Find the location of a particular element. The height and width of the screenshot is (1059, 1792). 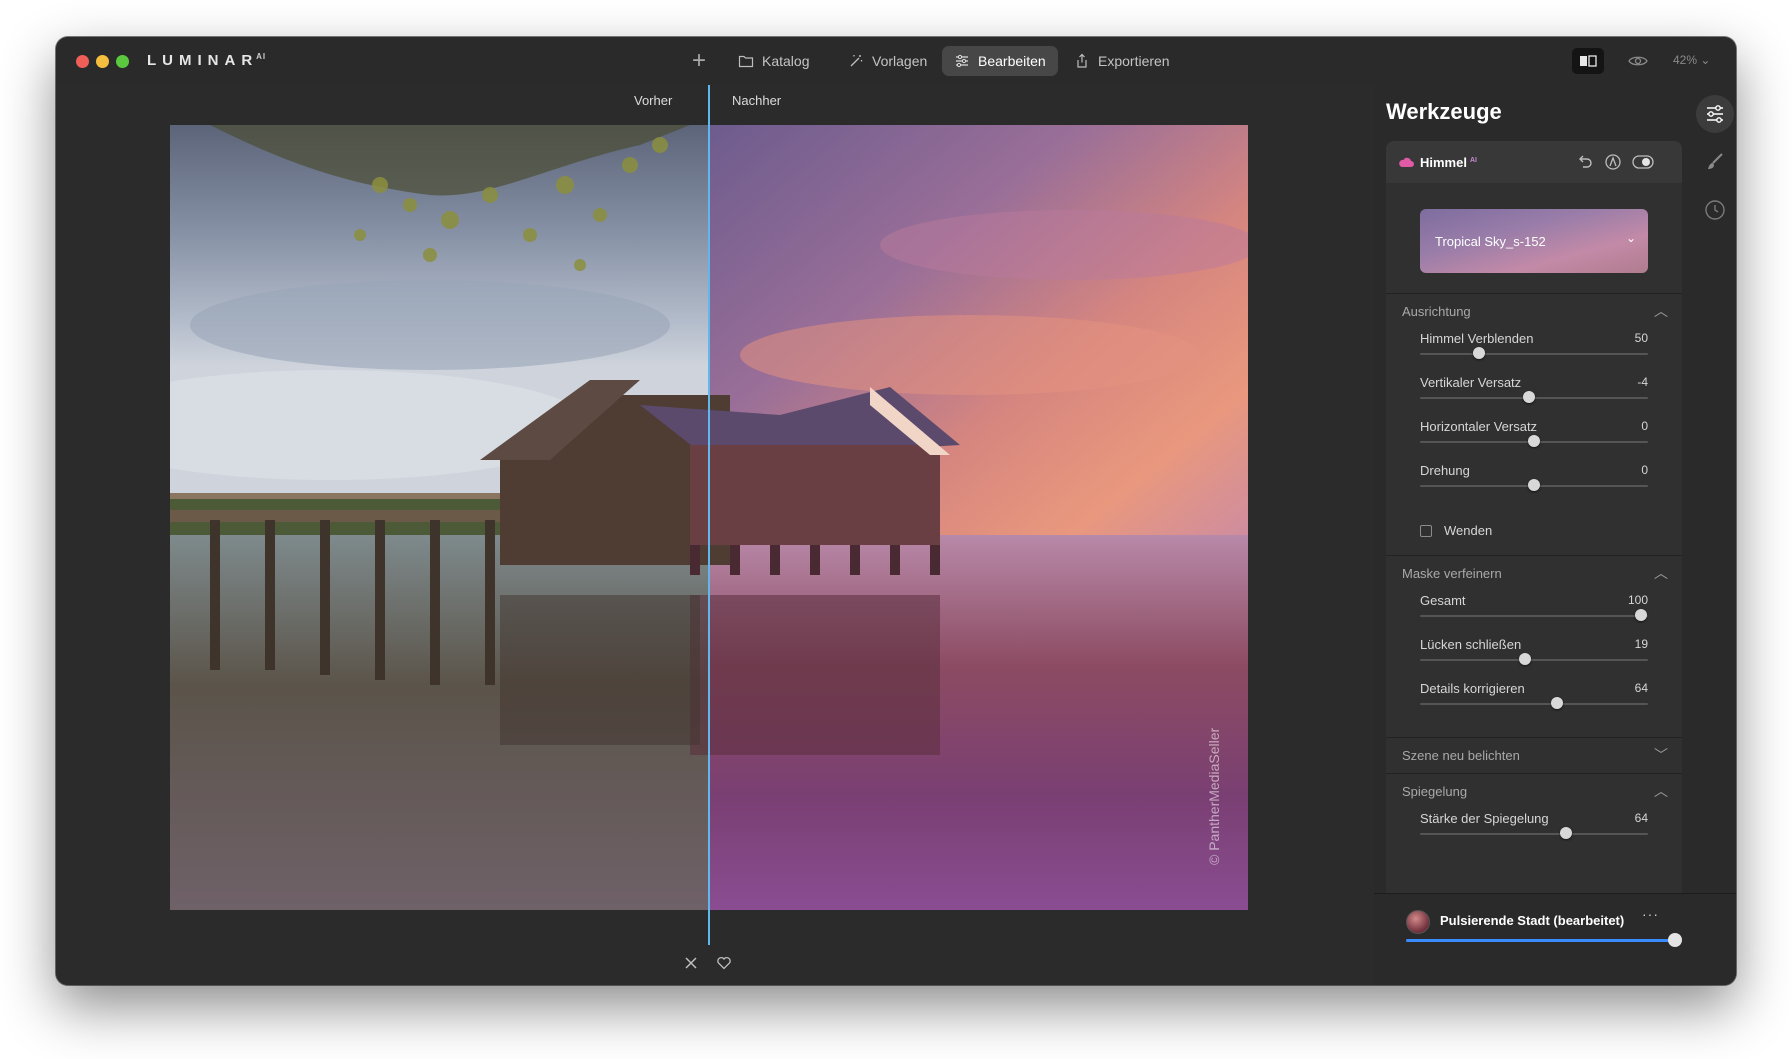

sky-preset-name: Tropical Sky_s-152 is located at coordinates (1490, 241).